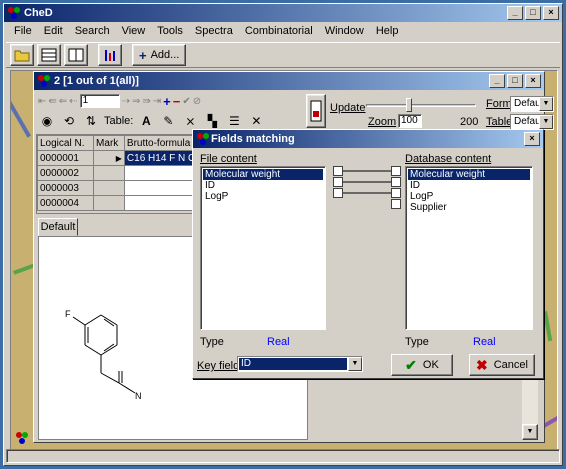 Image resolution: width=566 pixels, height=469 pixels. What do you see at coordinates (347, 108) in the screenshot?
I see `update-label: Update` at bounding box center [347, 108].